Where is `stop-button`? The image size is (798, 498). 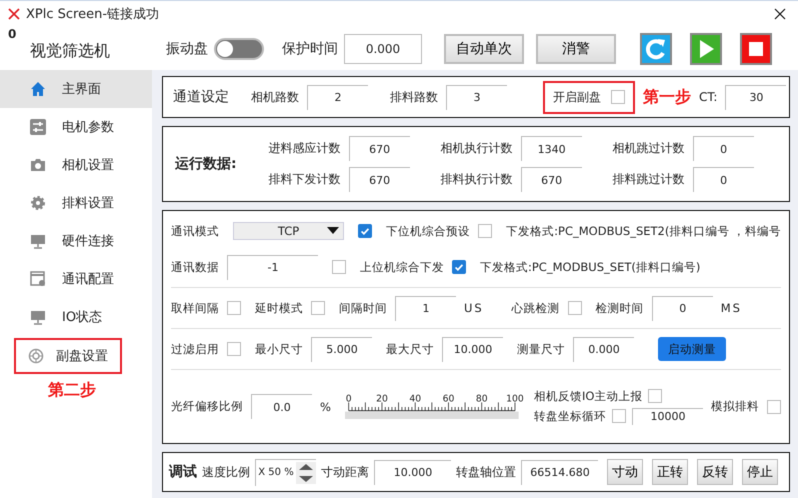
stop-button is located at coordinates (756, 48).